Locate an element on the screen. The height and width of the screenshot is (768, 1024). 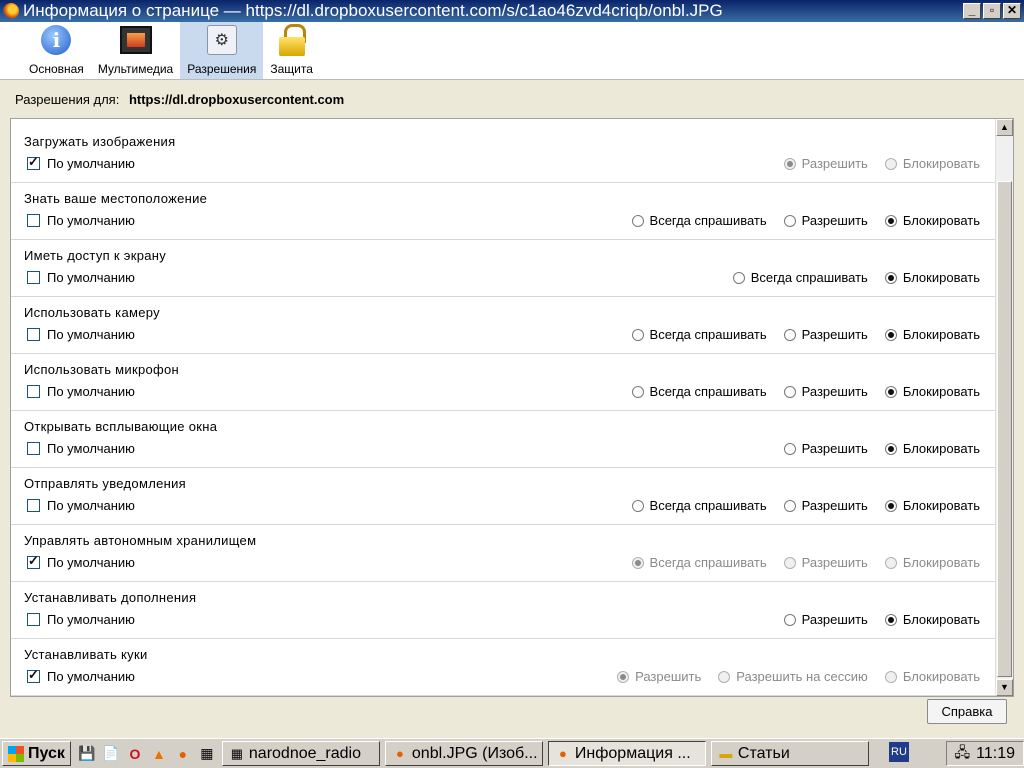
firefox-quick-icon: ● is located at coordinates (183, 754).